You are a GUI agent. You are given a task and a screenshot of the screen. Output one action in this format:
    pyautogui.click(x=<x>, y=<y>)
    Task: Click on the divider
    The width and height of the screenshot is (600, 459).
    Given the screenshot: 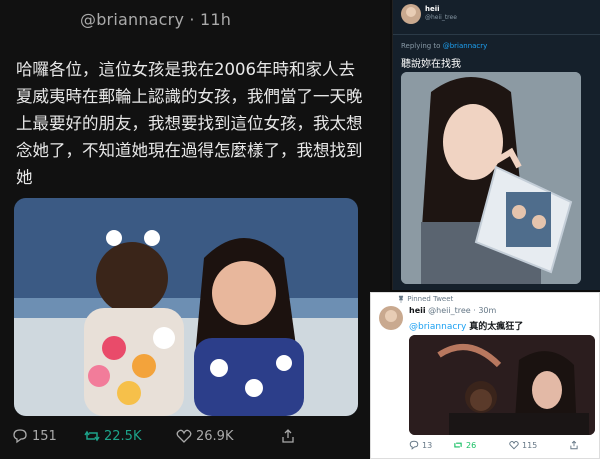 What is the action you would take?
    pyautogui.click(x=496, y=34)
    